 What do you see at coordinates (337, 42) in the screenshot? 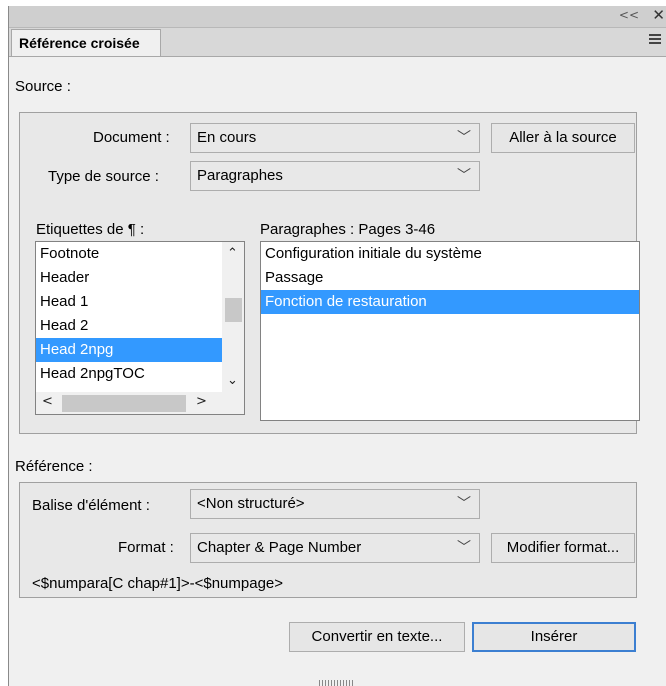
I see `tab-row: Référence croisée` at bounding box center [337, 42].